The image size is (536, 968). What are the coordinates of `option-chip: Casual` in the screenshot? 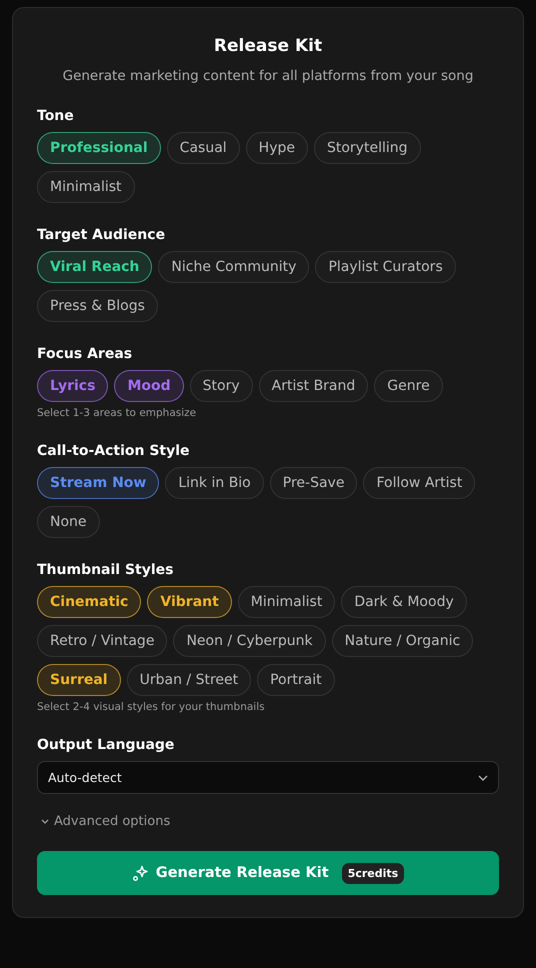 It's located at (203, 148).